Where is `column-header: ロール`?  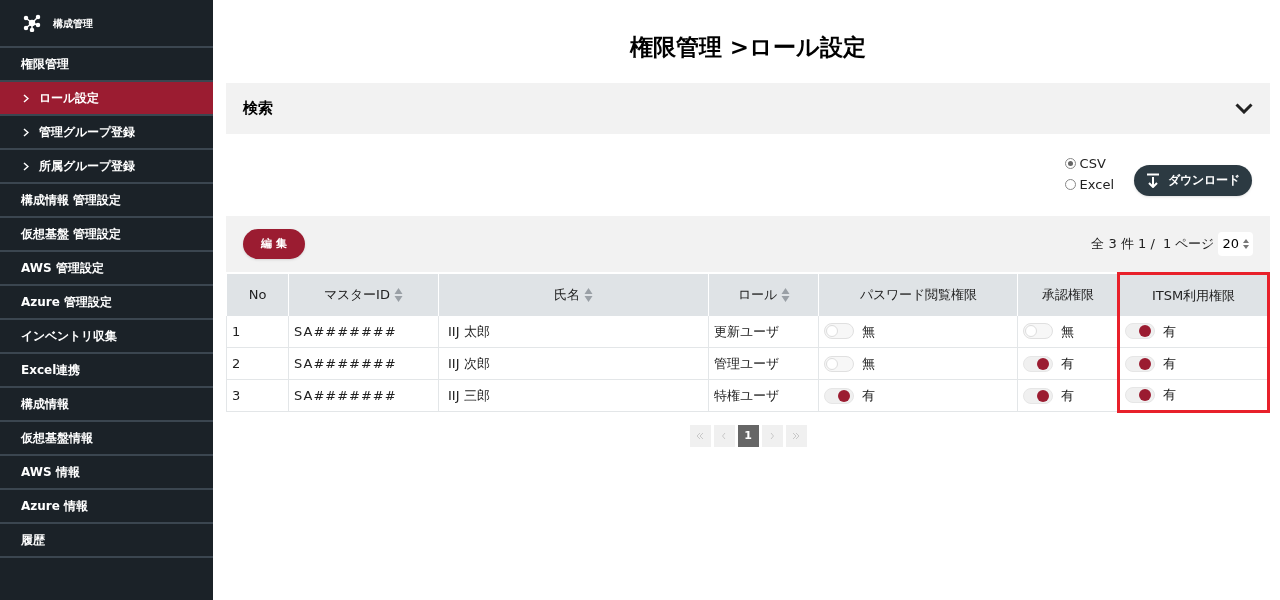
column-header: ロール is located at coordinates (763, 294).